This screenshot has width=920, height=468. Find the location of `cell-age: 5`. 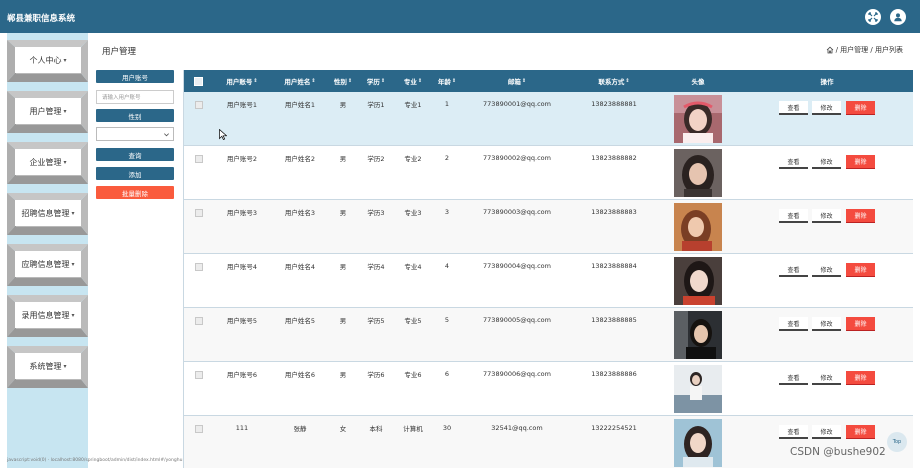

cell-age: 5 is located at coordinates (447, 320).